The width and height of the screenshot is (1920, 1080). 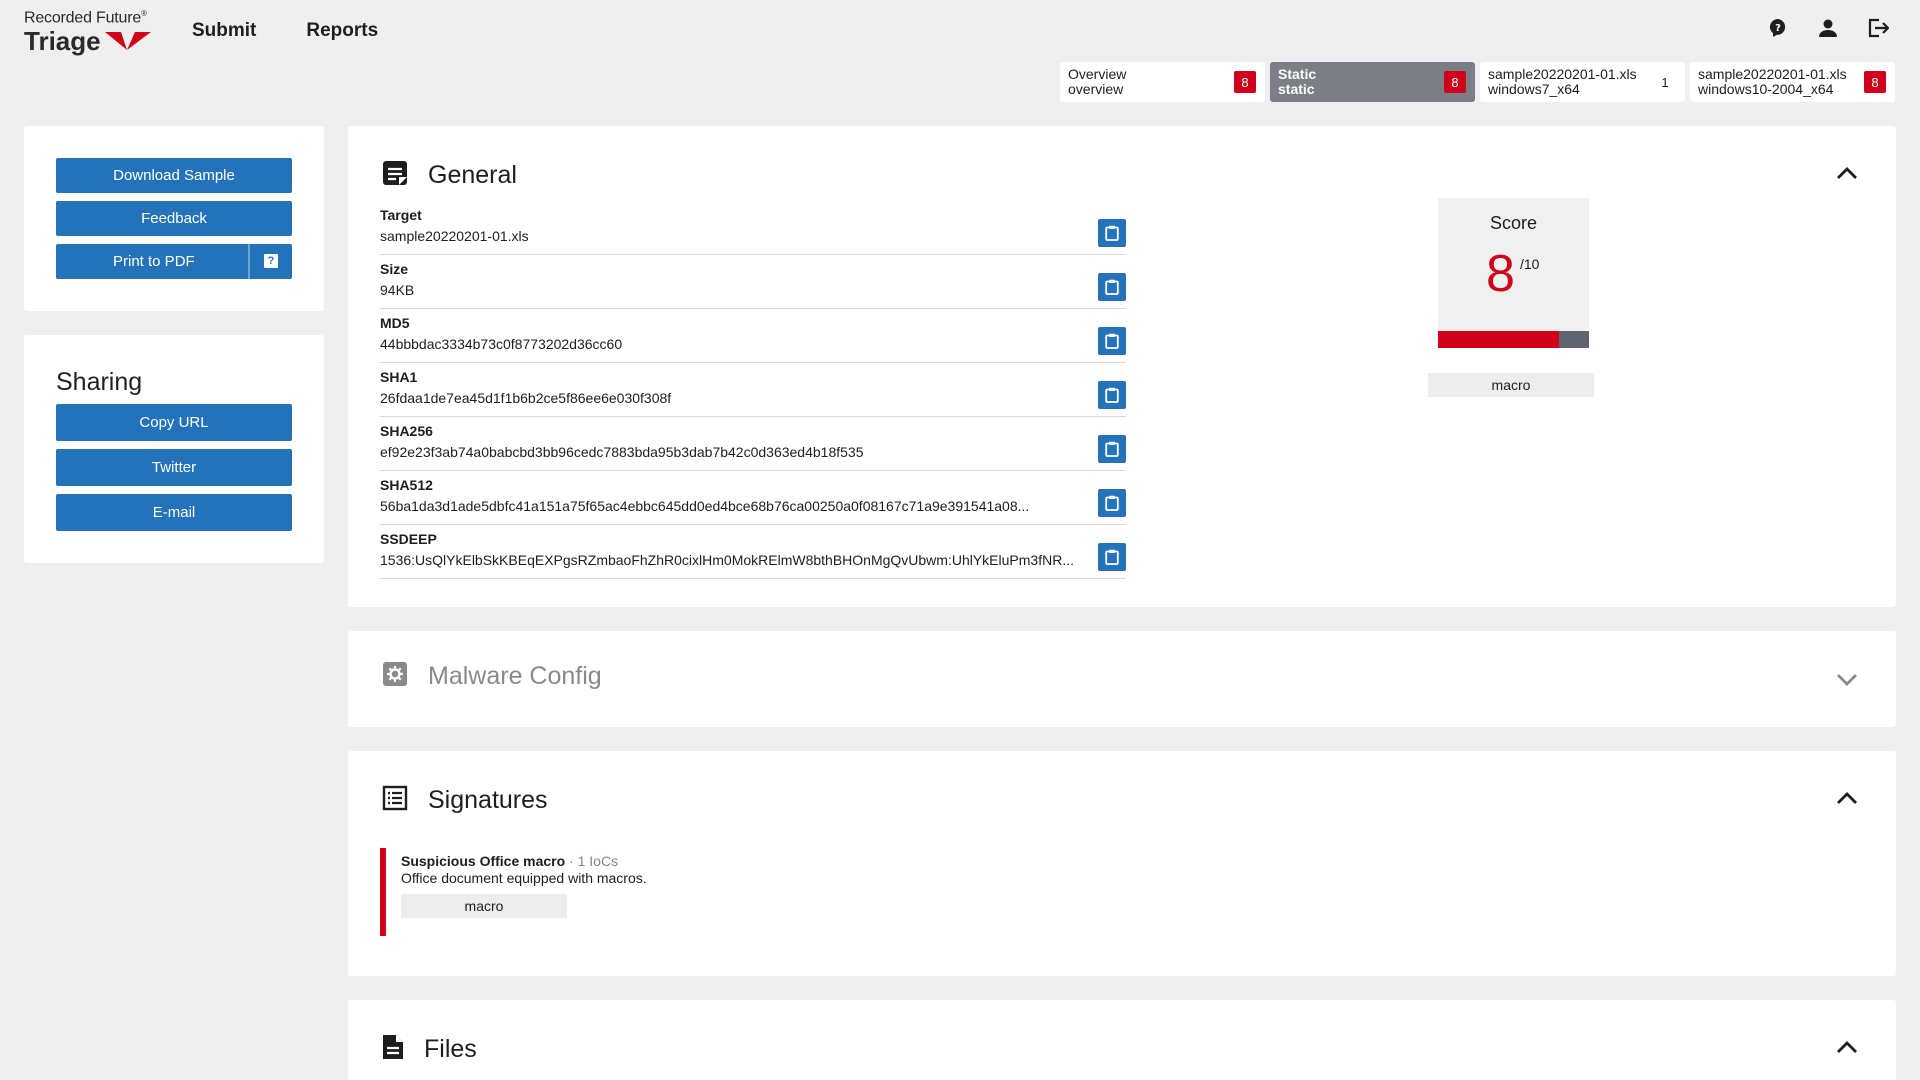 What do you see at coordinates (736, 344) in the screenshot?
I see `field-value: 44bbbdac3334b73c0f8773202d36cc60` at bounding box center [736, 344].